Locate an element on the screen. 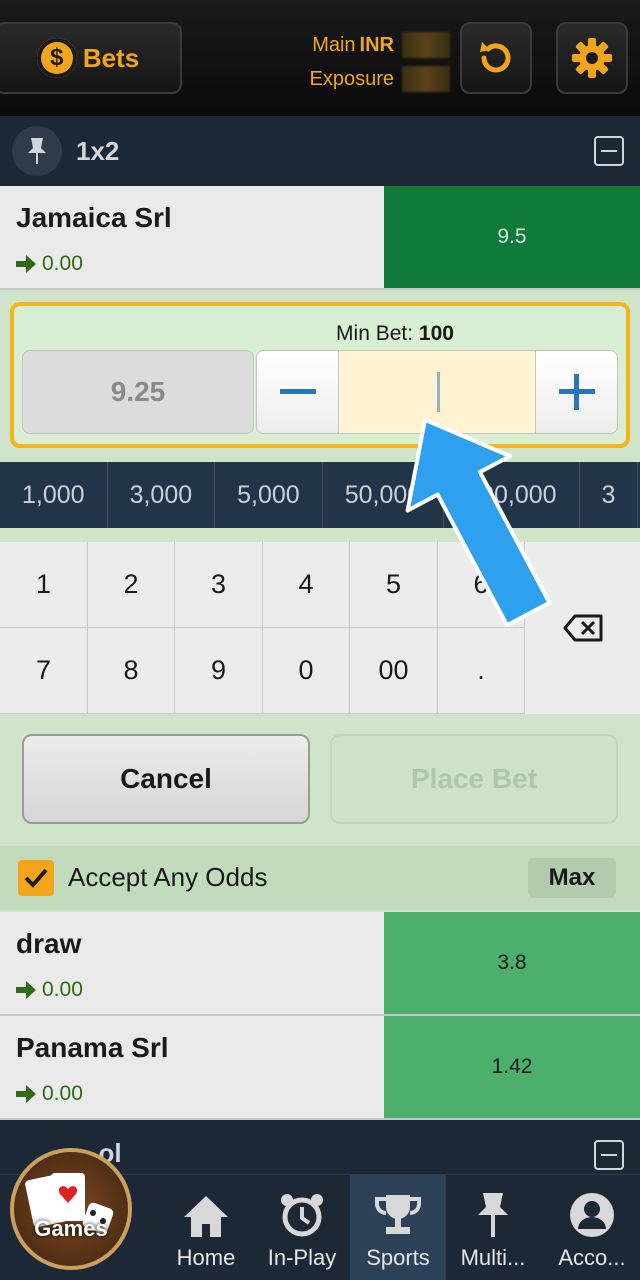  market-title: 1x2 is located at coordinates (98, 150).